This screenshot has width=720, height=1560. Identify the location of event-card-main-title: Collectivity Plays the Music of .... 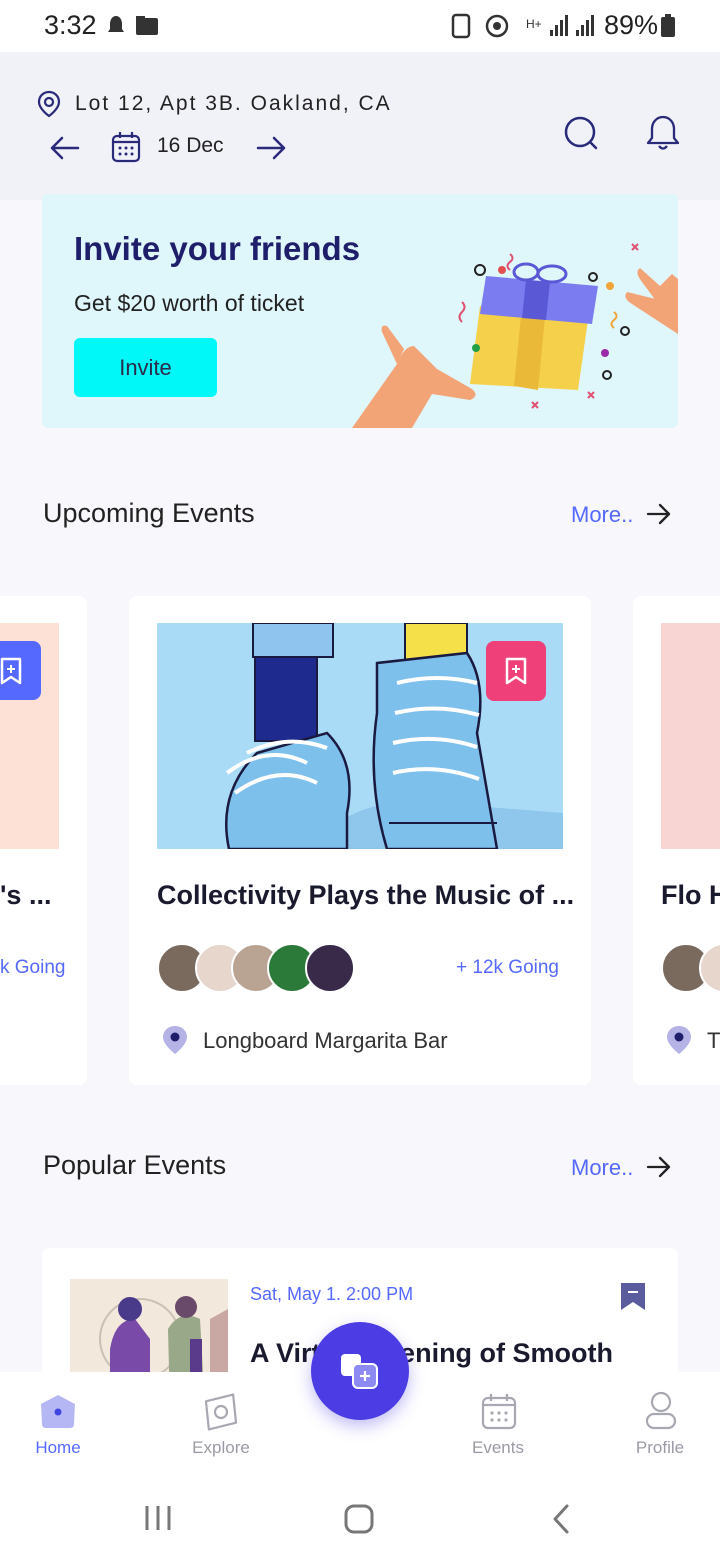
(366, 895).